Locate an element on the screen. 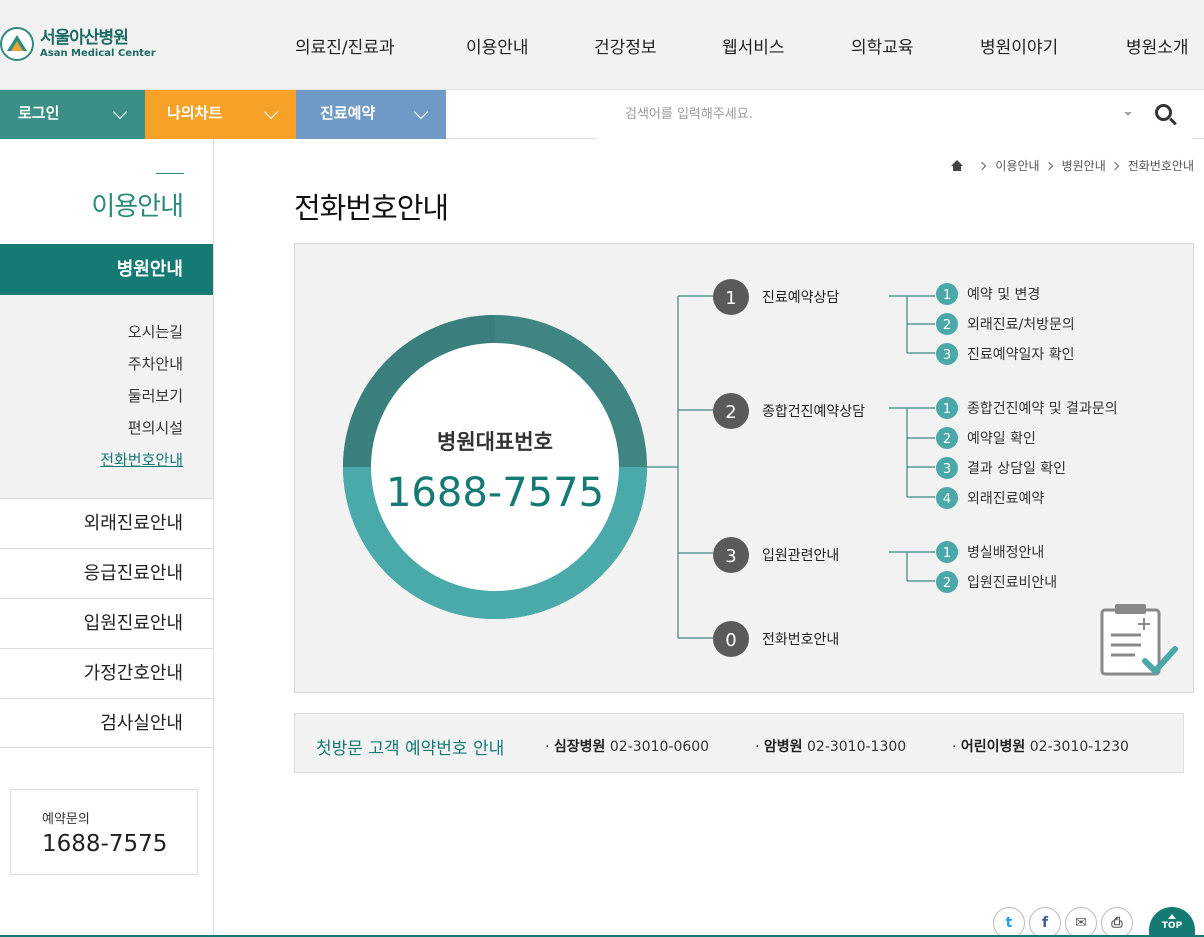  nav-item-health-info: 건강정보 is located at coordinates (625, 45).